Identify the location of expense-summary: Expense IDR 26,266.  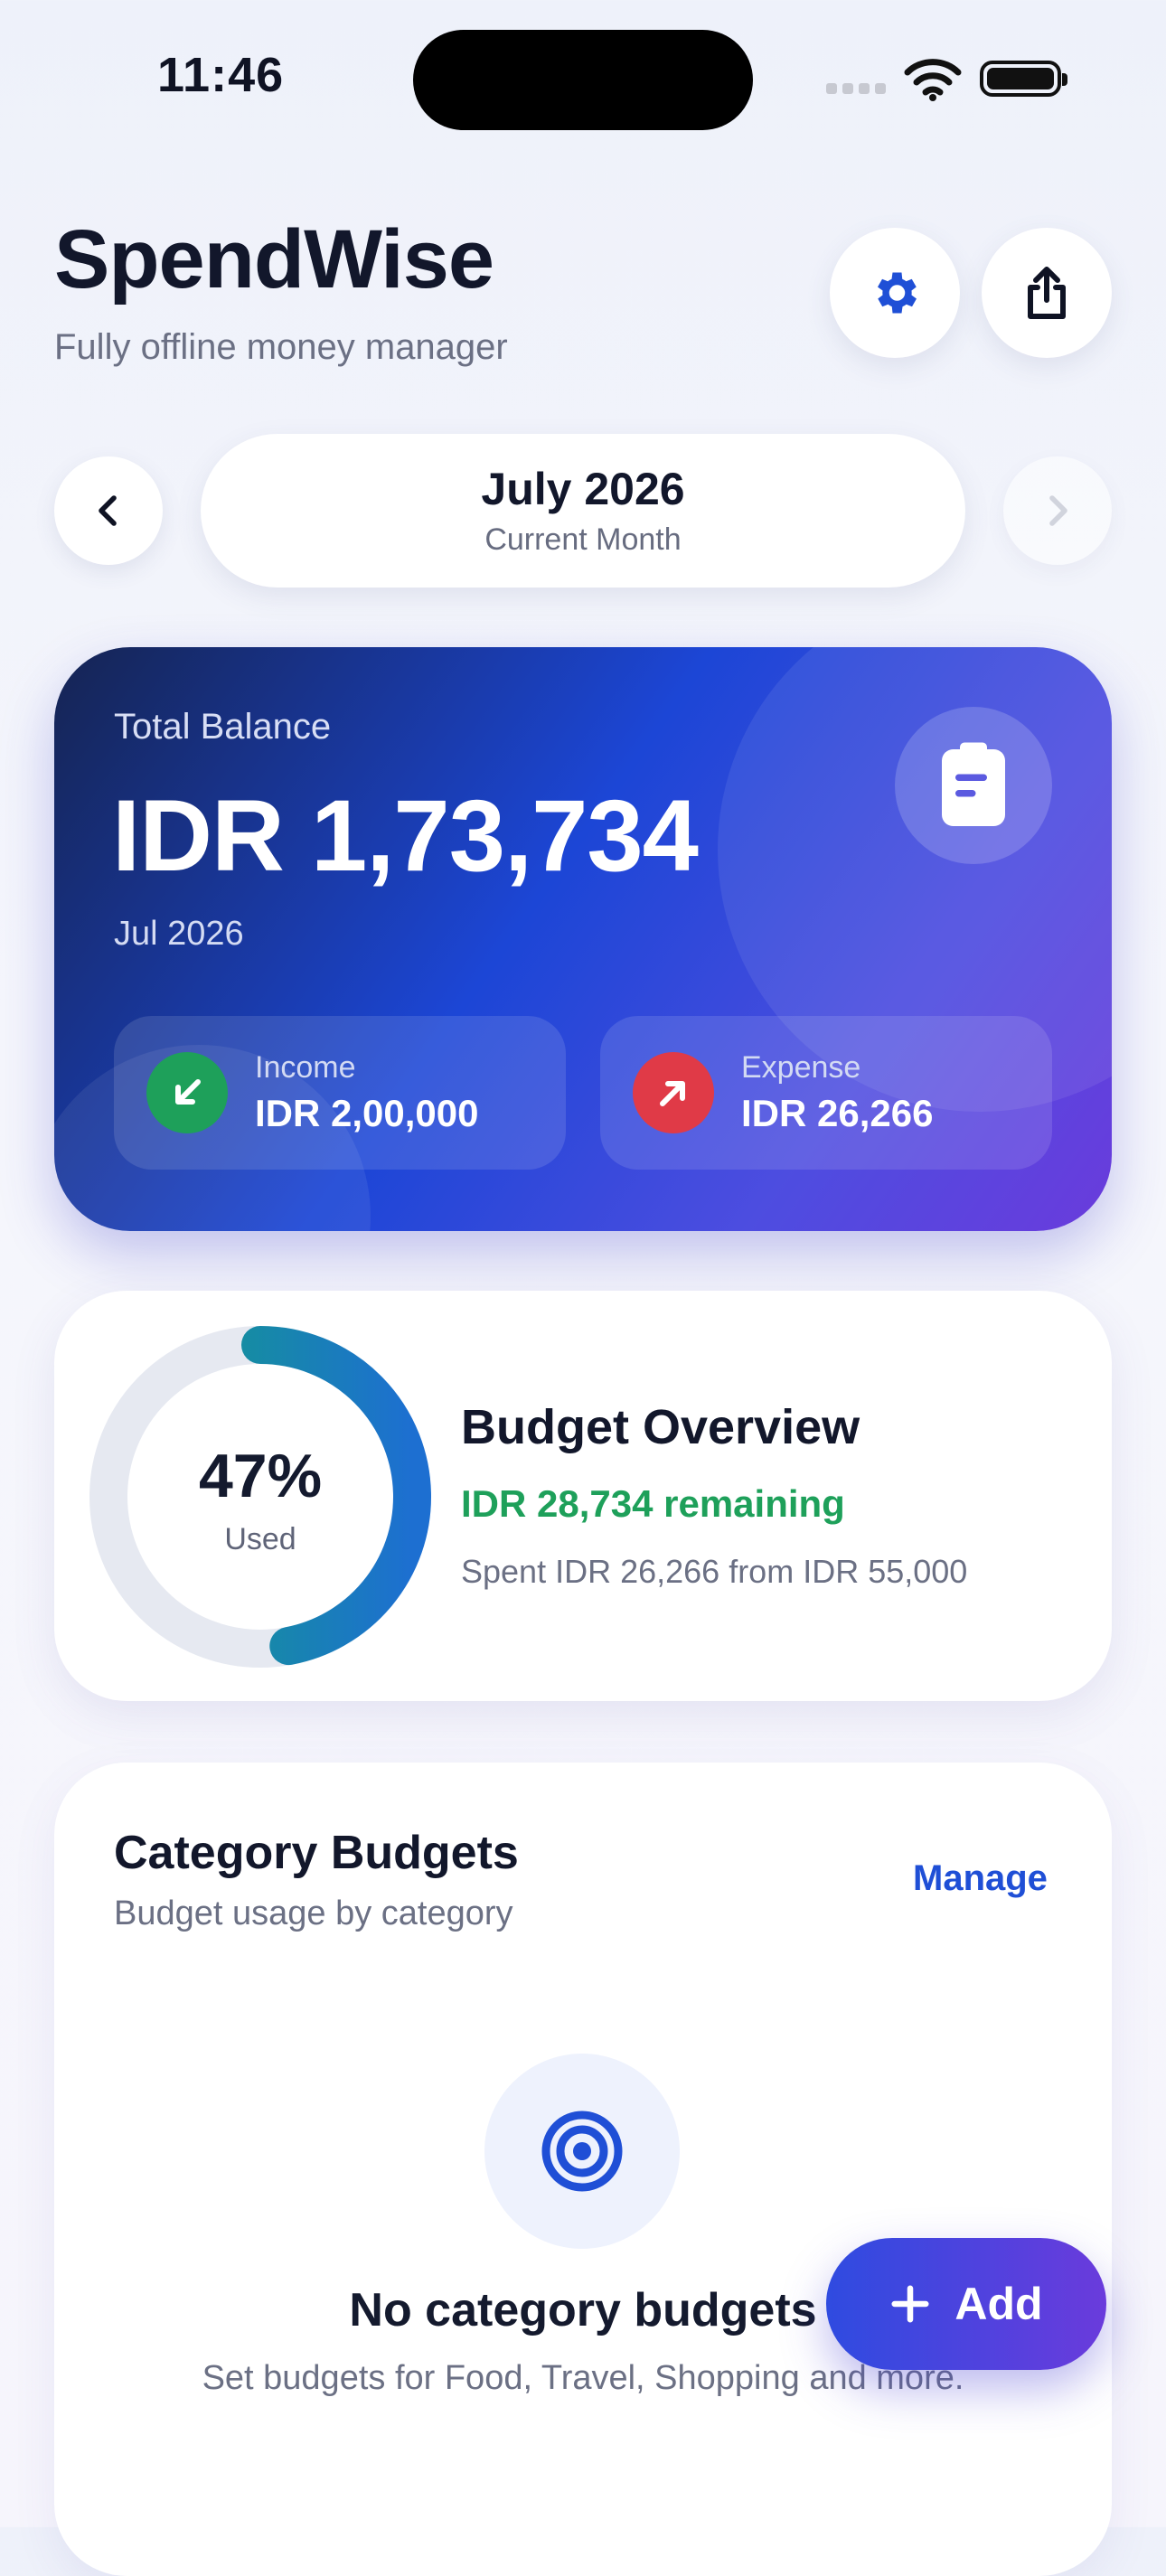
(826, 1093).